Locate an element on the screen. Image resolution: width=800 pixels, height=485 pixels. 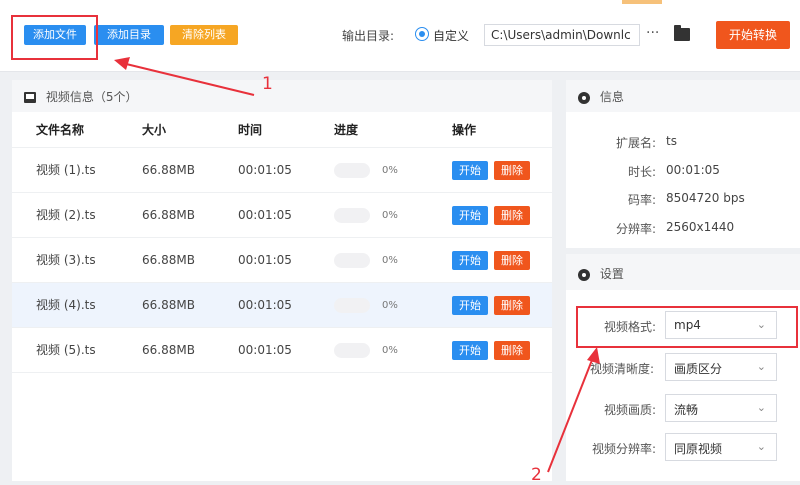
annotation-number-2: 2 is located at coordinates (536, 475).